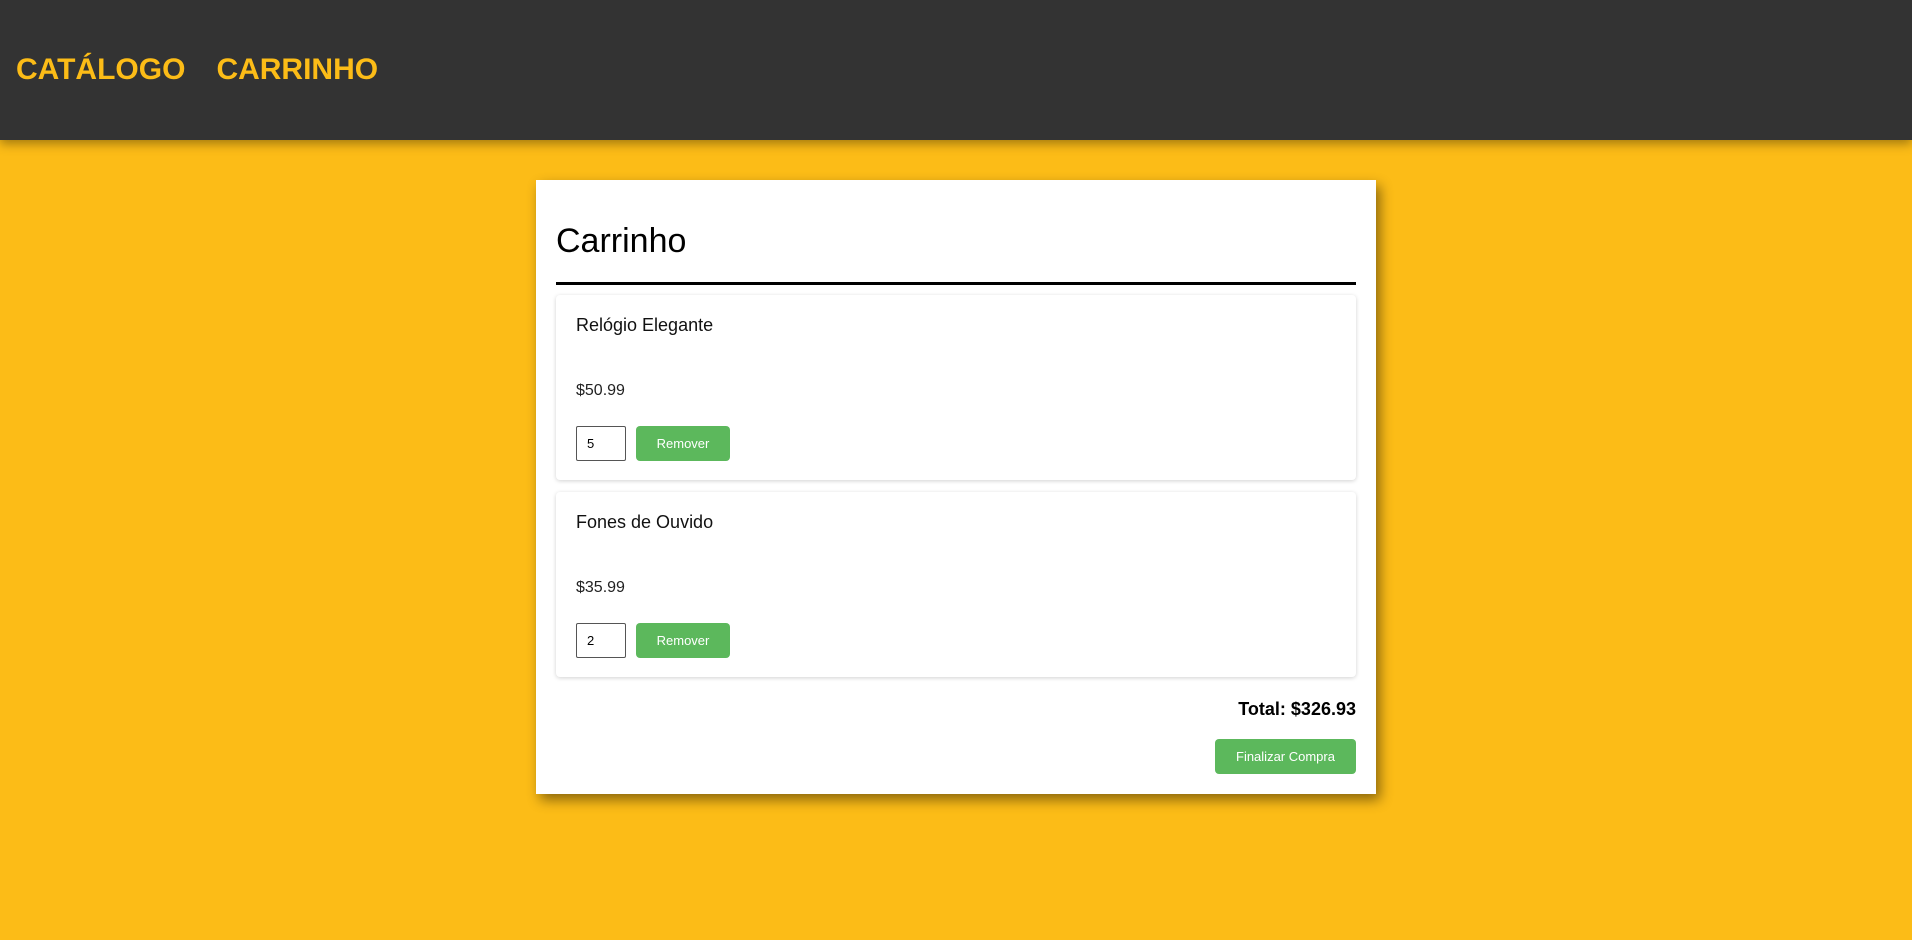  I want to click on cart-title: Carrinho, so click(621, 241).